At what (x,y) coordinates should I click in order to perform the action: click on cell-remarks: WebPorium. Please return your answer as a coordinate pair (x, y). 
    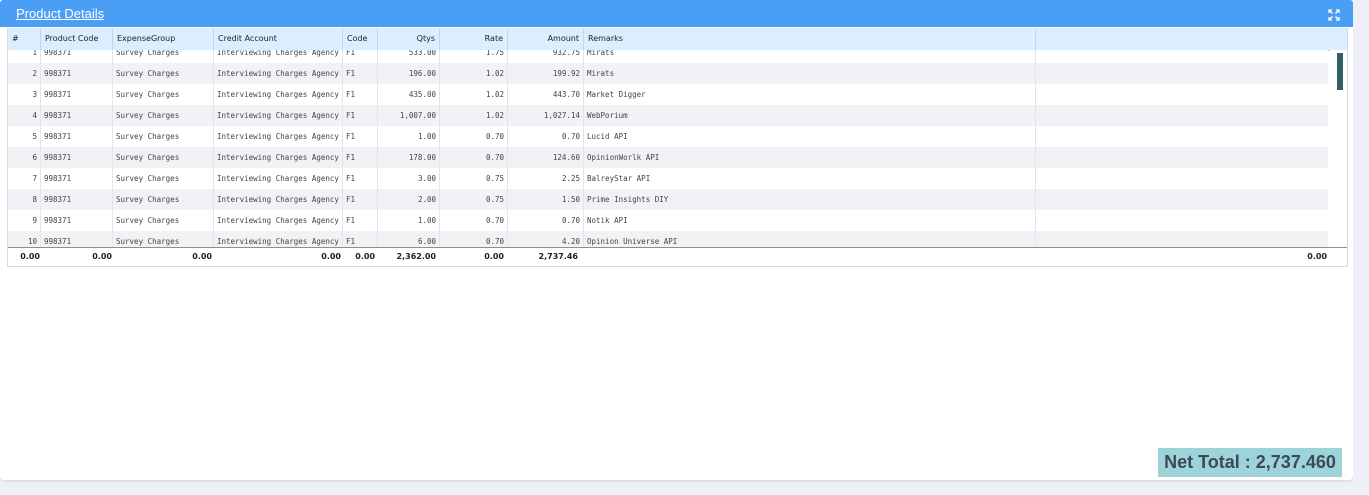
    Looking at the image, I should click on (810, 115).